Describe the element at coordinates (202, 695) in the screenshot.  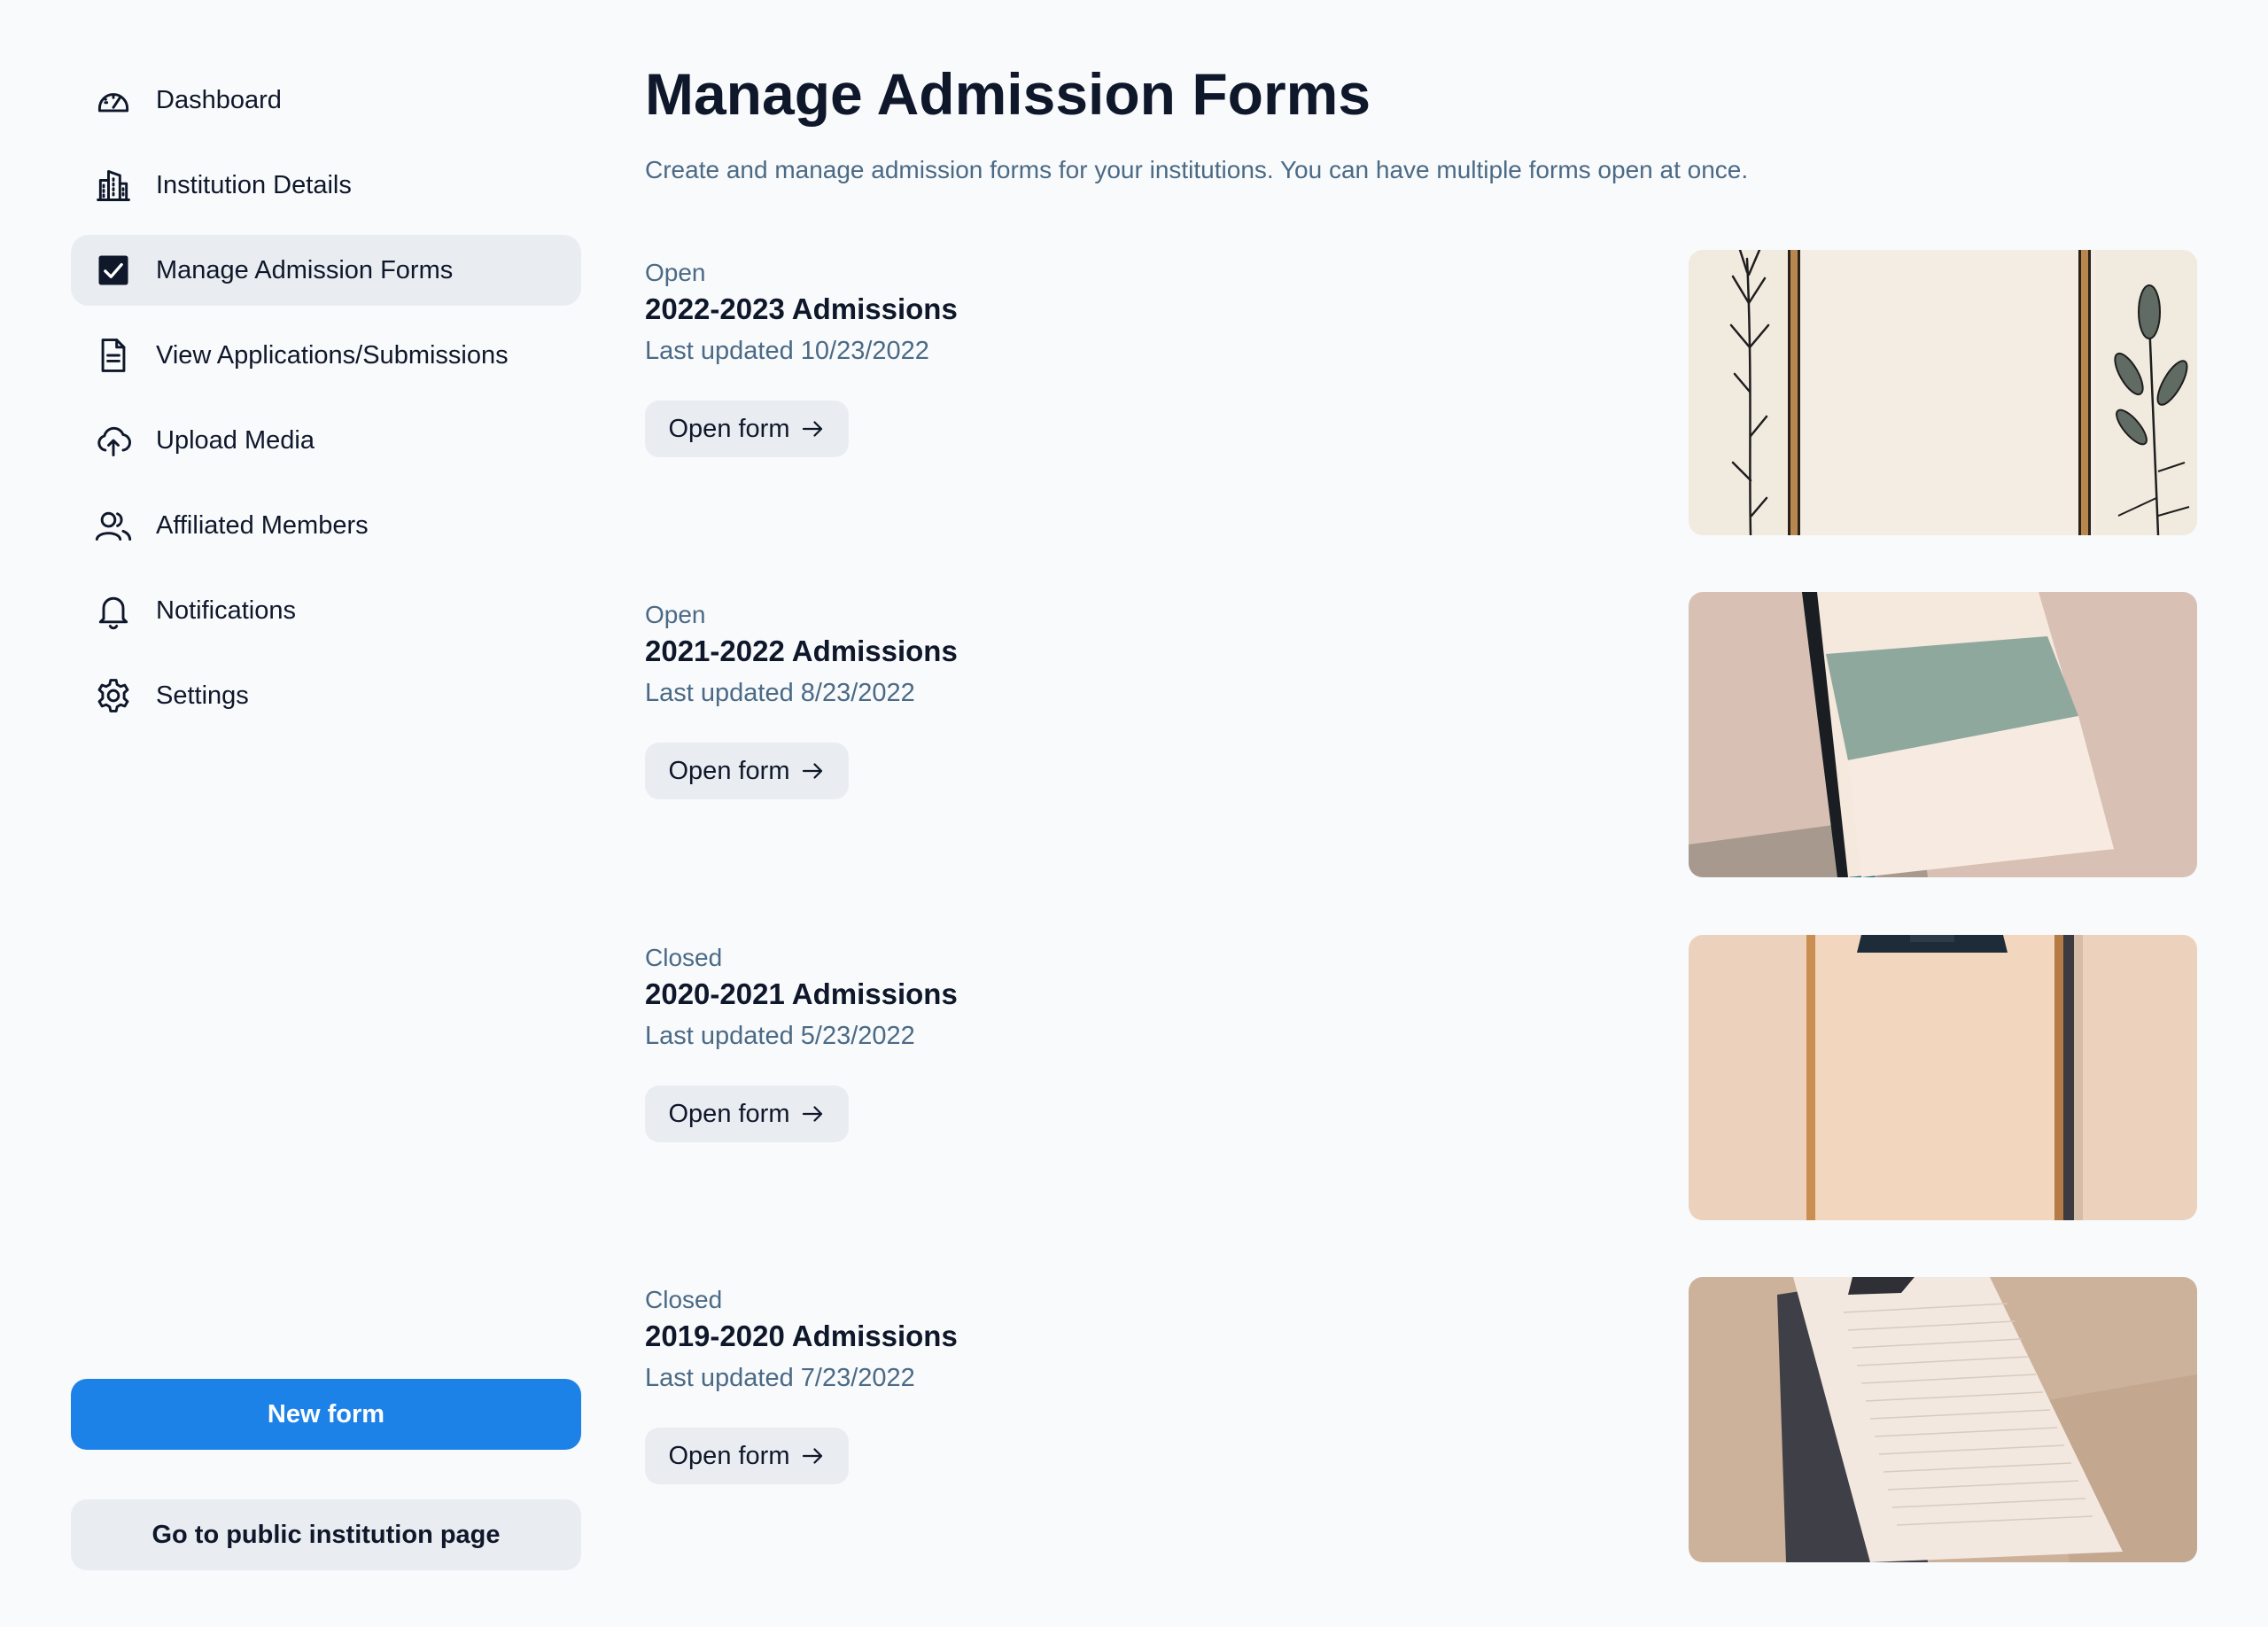
I see `sidebar-item-label: Settings` at that location.